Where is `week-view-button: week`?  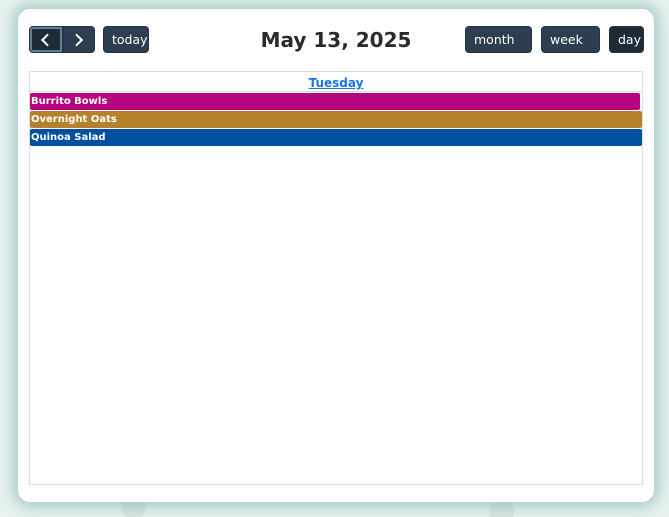 week-view-button: week is located at coordinates (570, 39).